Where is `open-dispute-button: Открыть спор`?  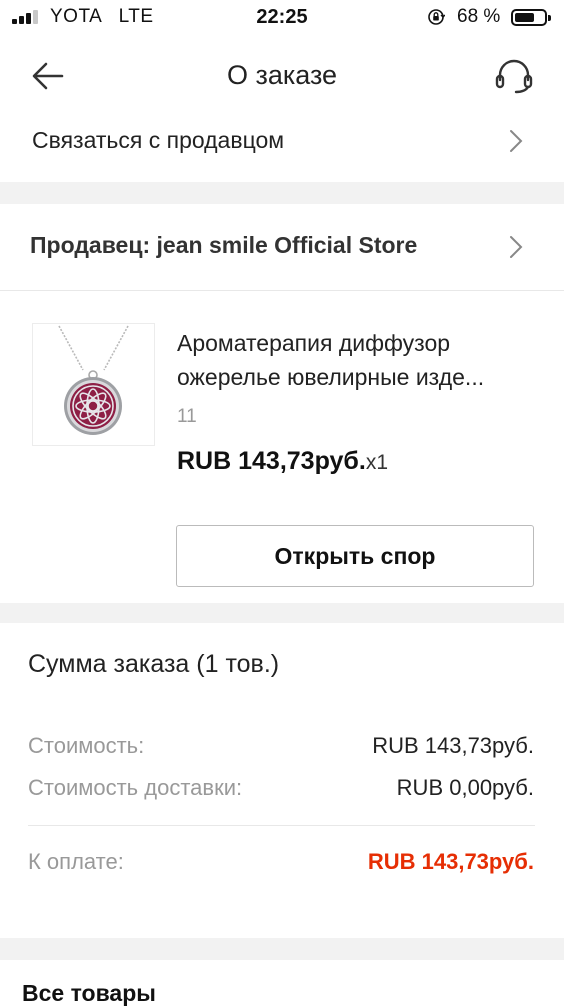 open-dispute-button: Открыть спор is located at coordinates (355, 556).